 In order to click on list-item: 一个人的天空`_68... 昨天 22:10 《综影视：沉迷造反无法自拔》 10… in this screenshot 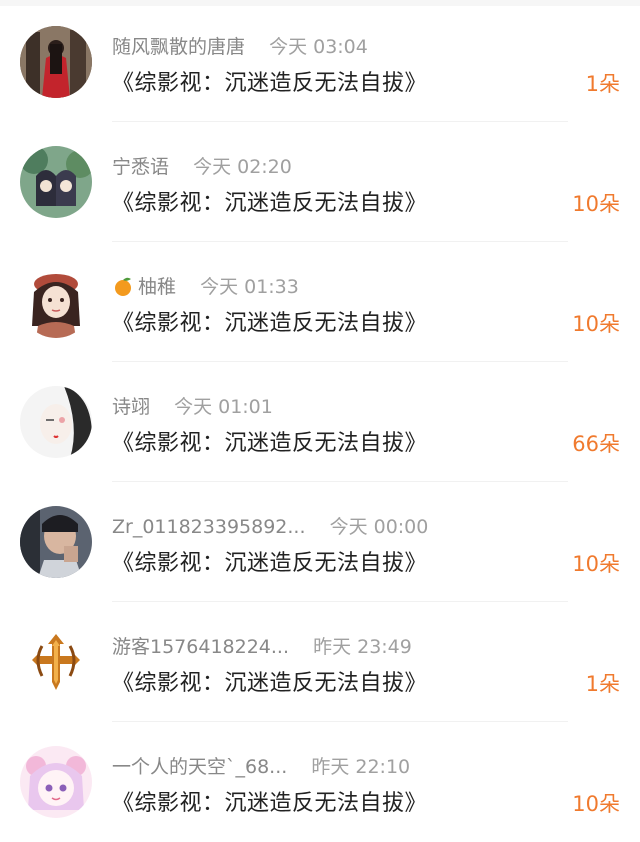, I will do `click(320, 782)`.